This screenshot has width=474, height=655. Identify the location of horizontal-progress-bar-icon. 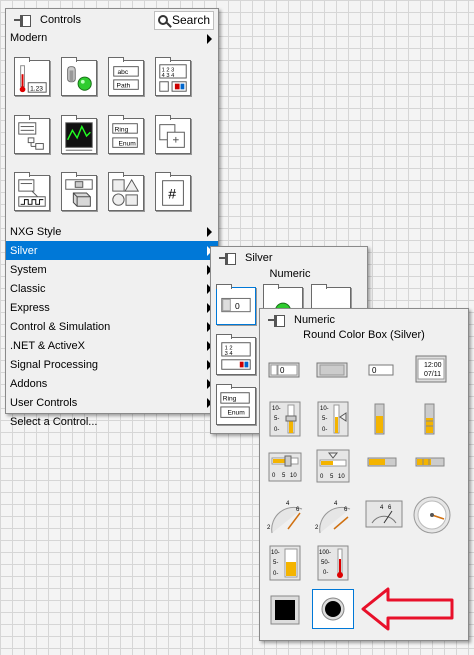
(383, 462).